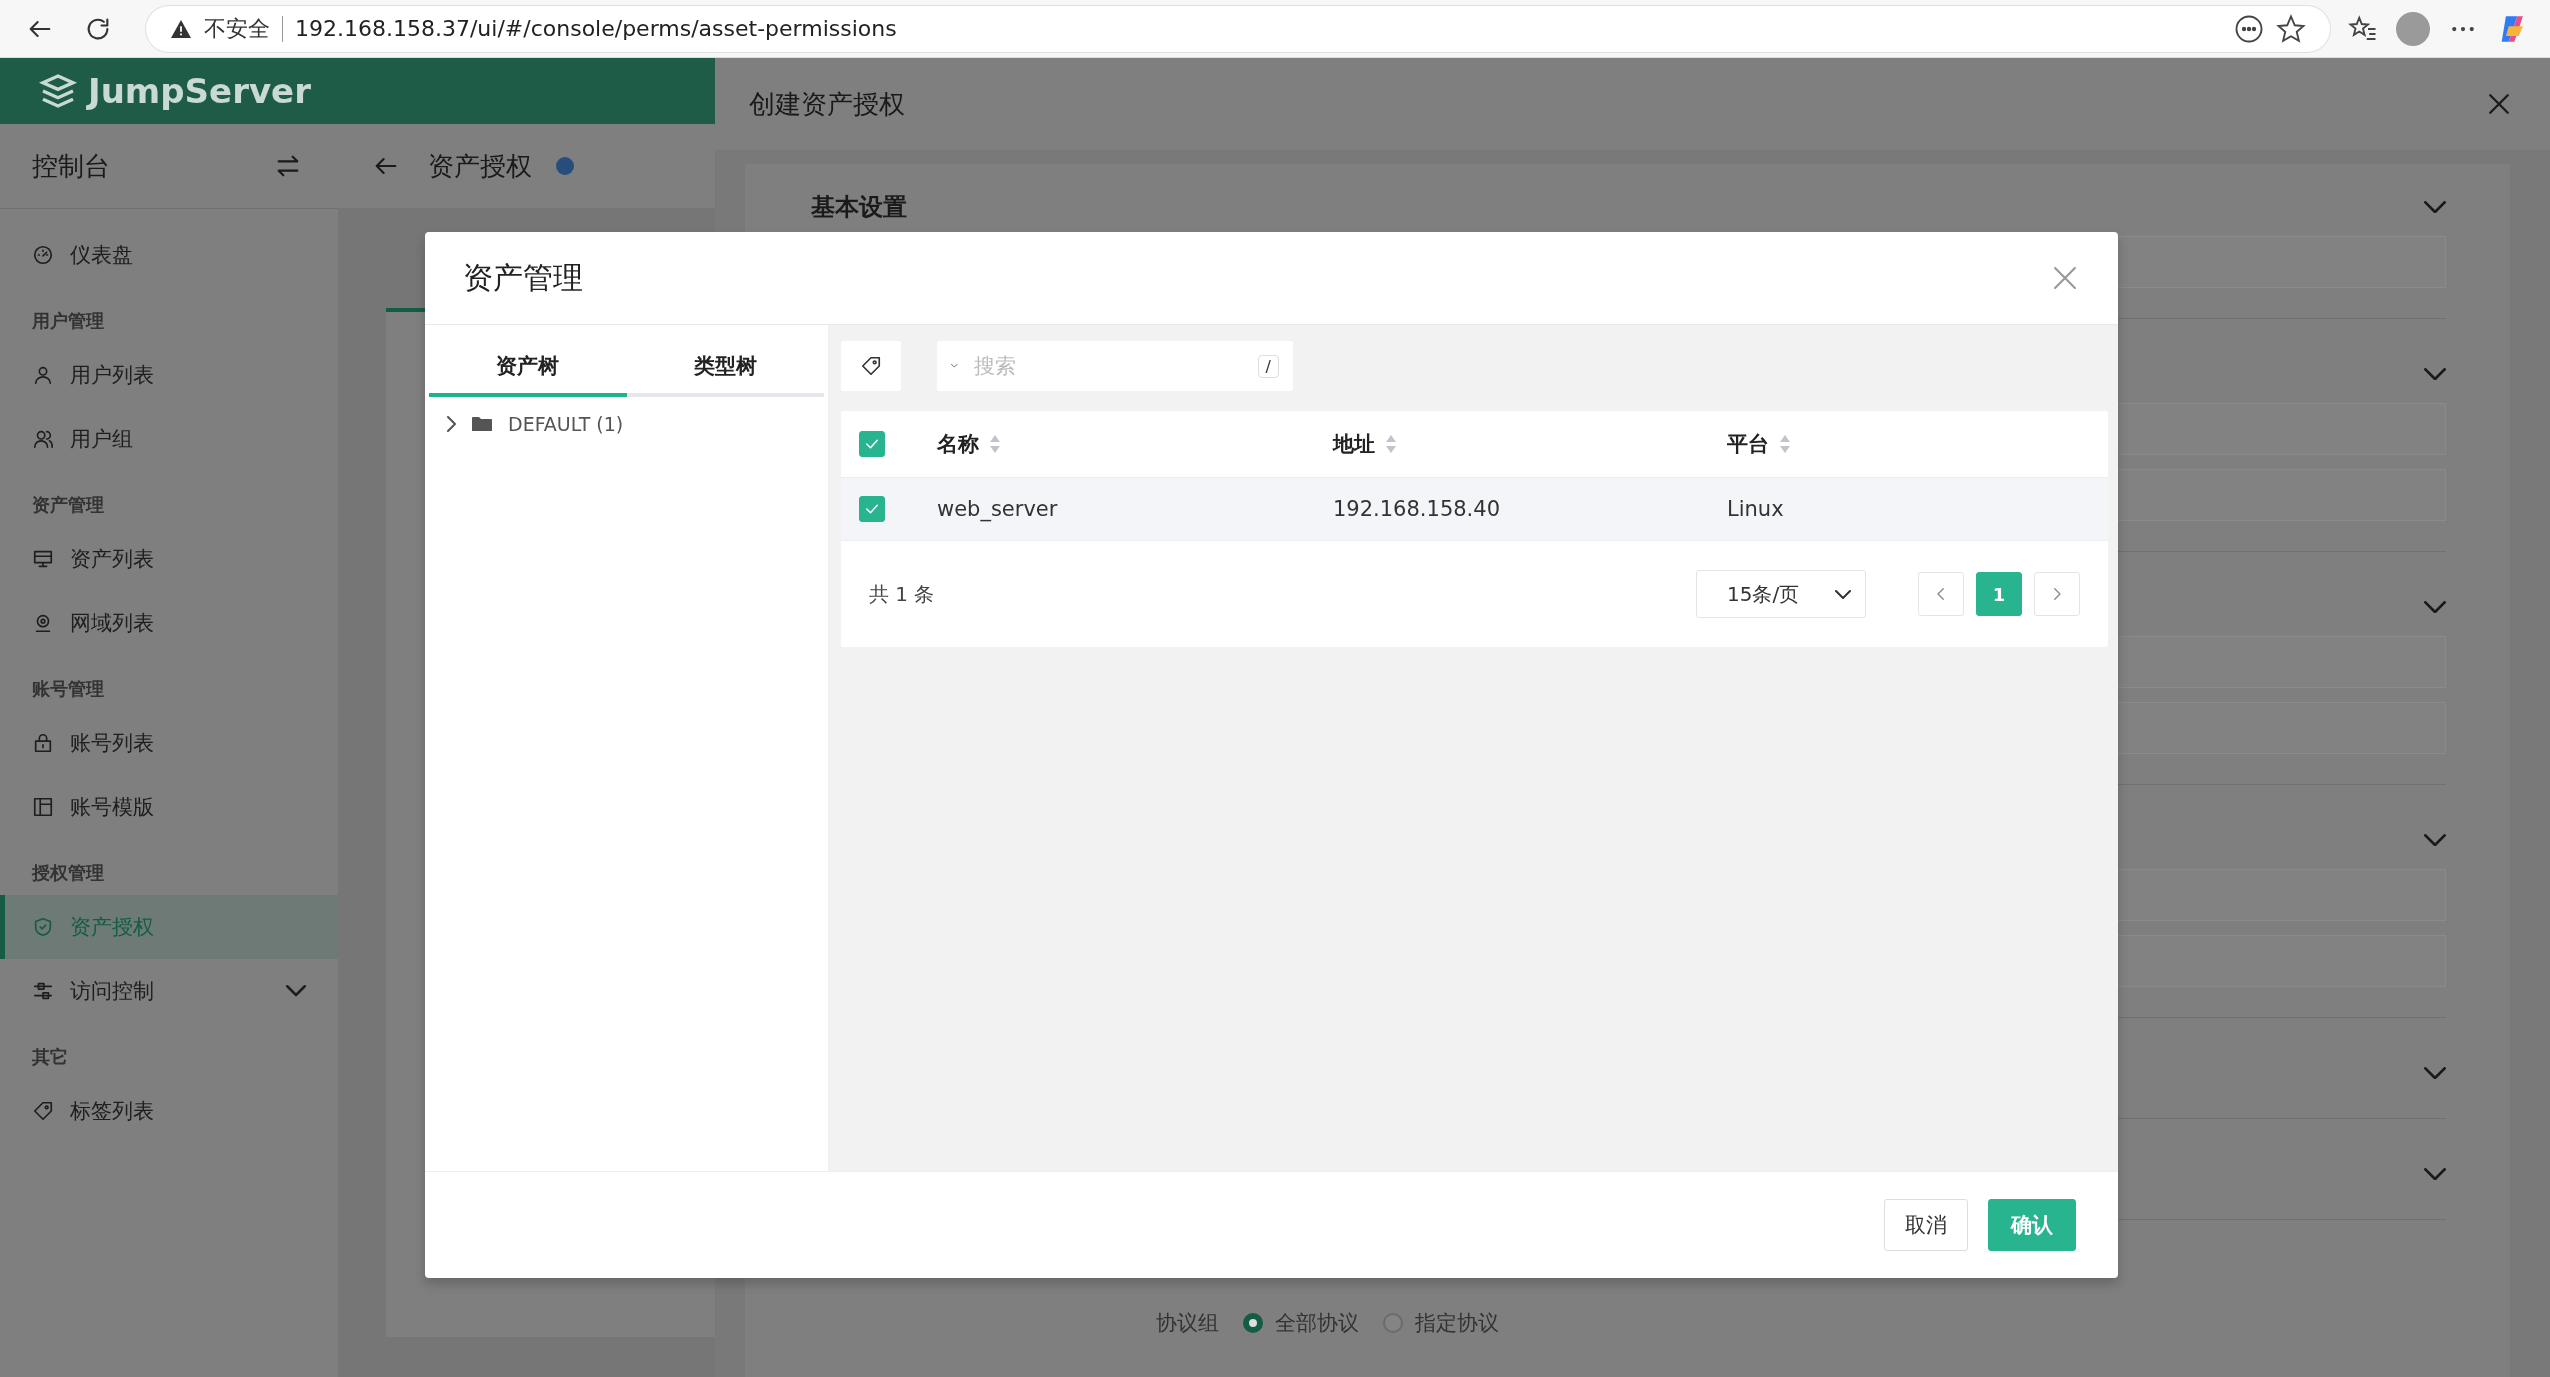 The width and height of the screenshot is (2550, 1377). I want to click on table-cell-text: web_server, so click(998, 509).